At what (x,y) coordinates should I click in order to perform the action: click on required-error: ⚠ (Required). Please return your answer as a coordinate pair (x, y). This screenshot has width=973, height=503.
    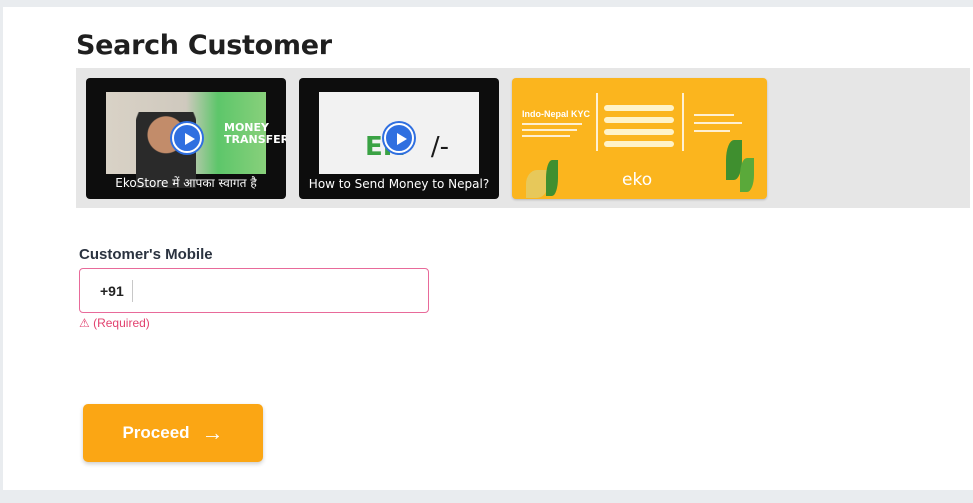
    Looking at the image, I should click on (114, 323).